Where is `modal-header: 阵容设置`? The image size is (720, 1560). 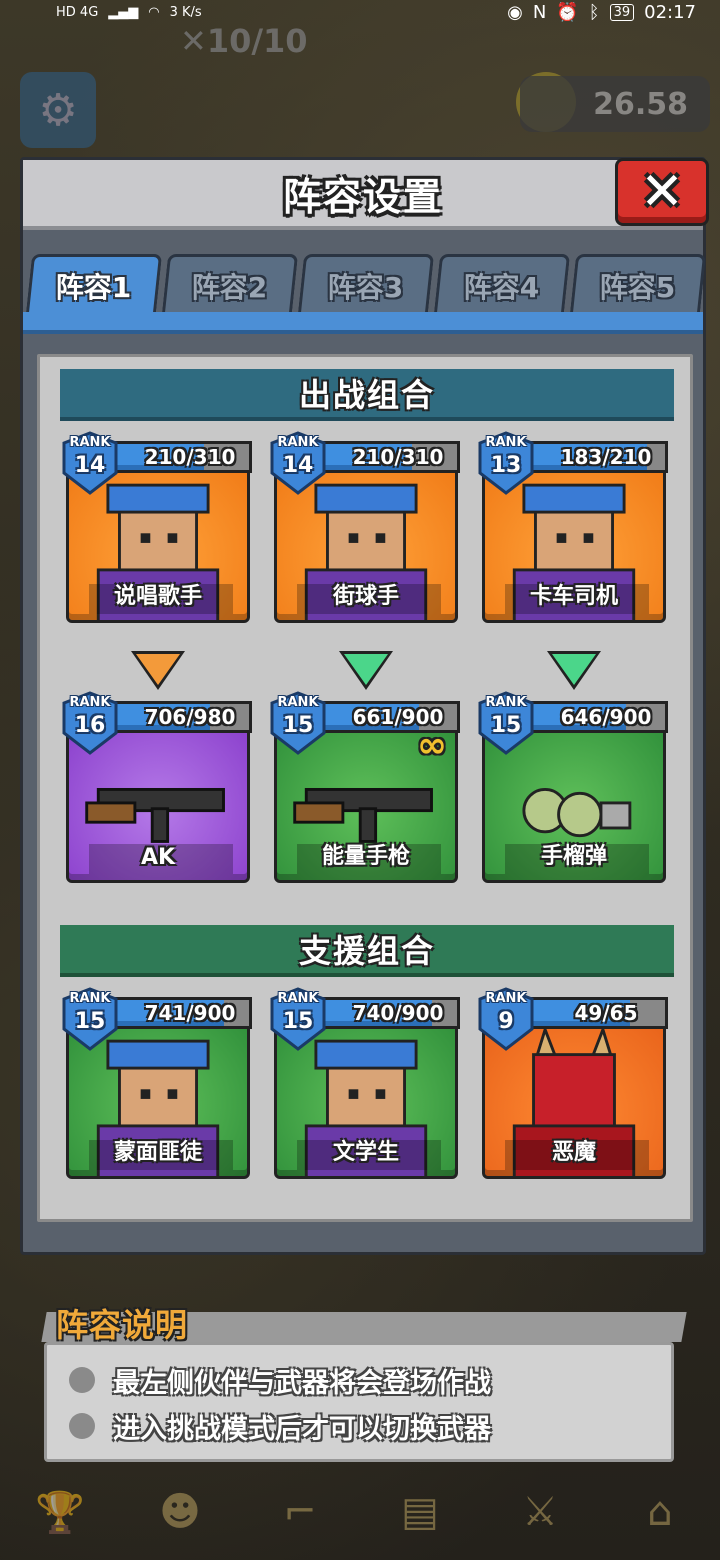
modal-header: 阵容设置 is located at coordinates (363, 195).